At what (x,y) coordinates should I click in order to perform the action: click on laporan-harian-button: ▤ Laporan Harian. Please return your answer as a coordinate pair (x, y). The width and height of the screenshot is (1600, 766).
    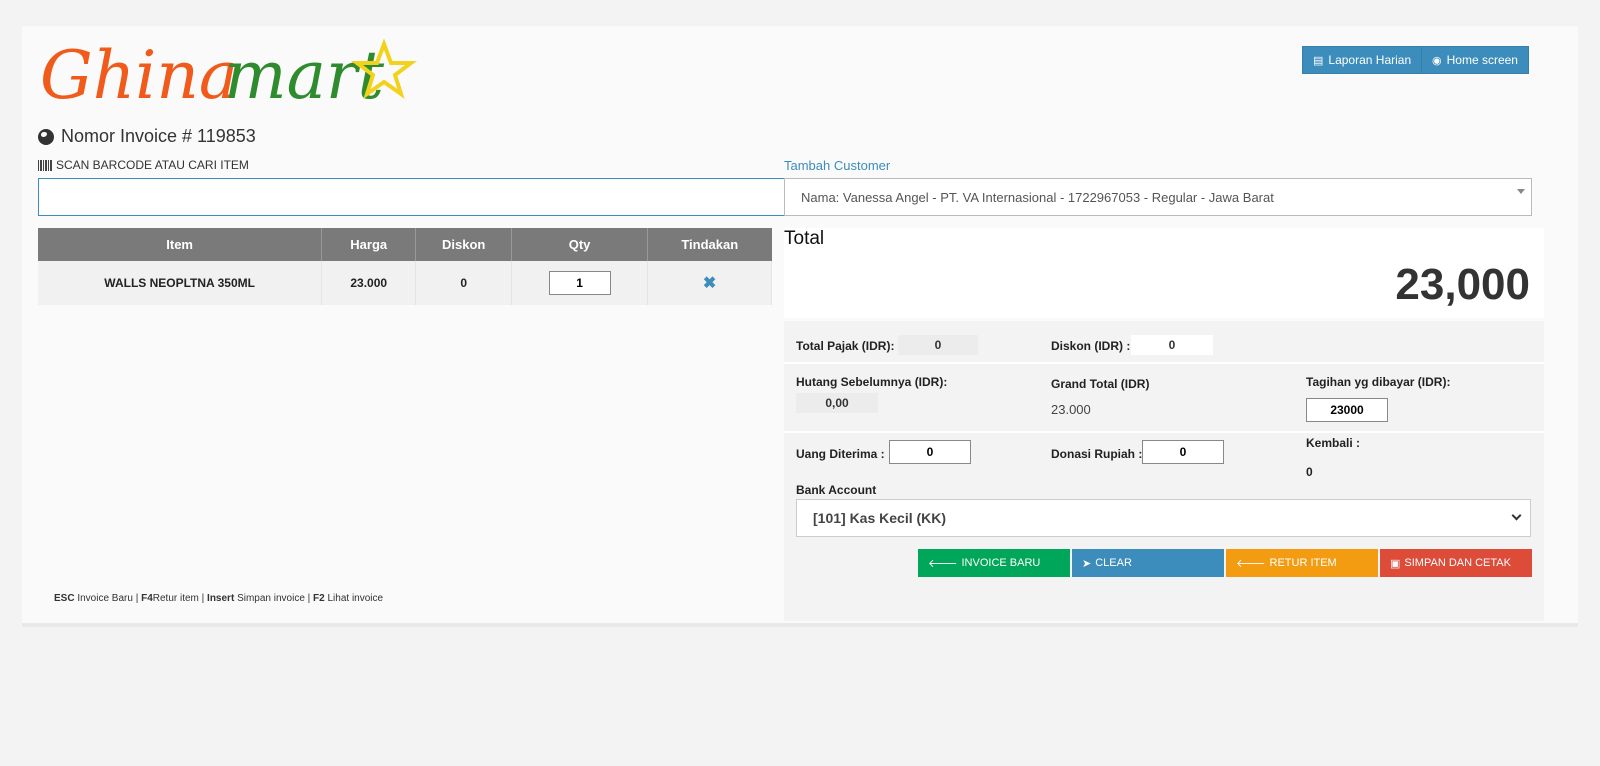
    Looking at the image, I should click on (1362, 60).